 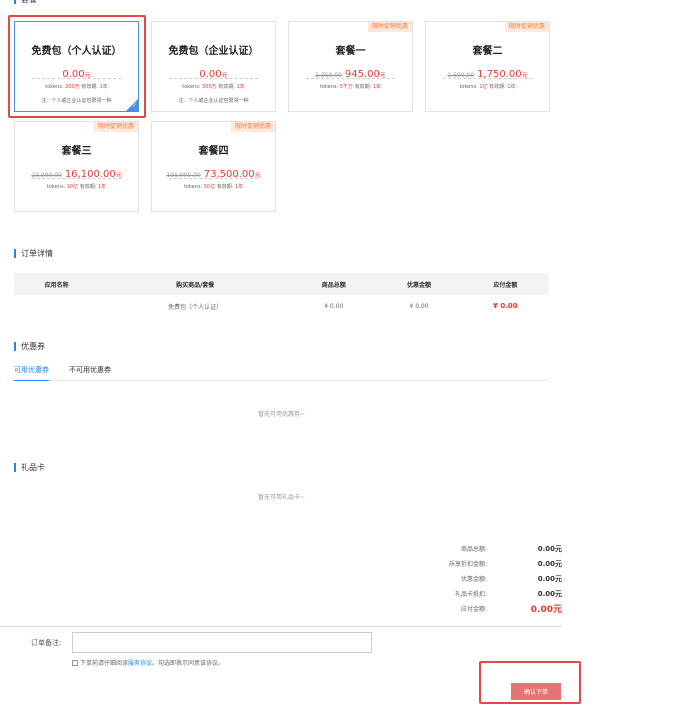 I want to click on order-table-header: 应用名称 购买商品/套餐 商品总额 优惠金额 应付金额, so click(x=281, y=284).